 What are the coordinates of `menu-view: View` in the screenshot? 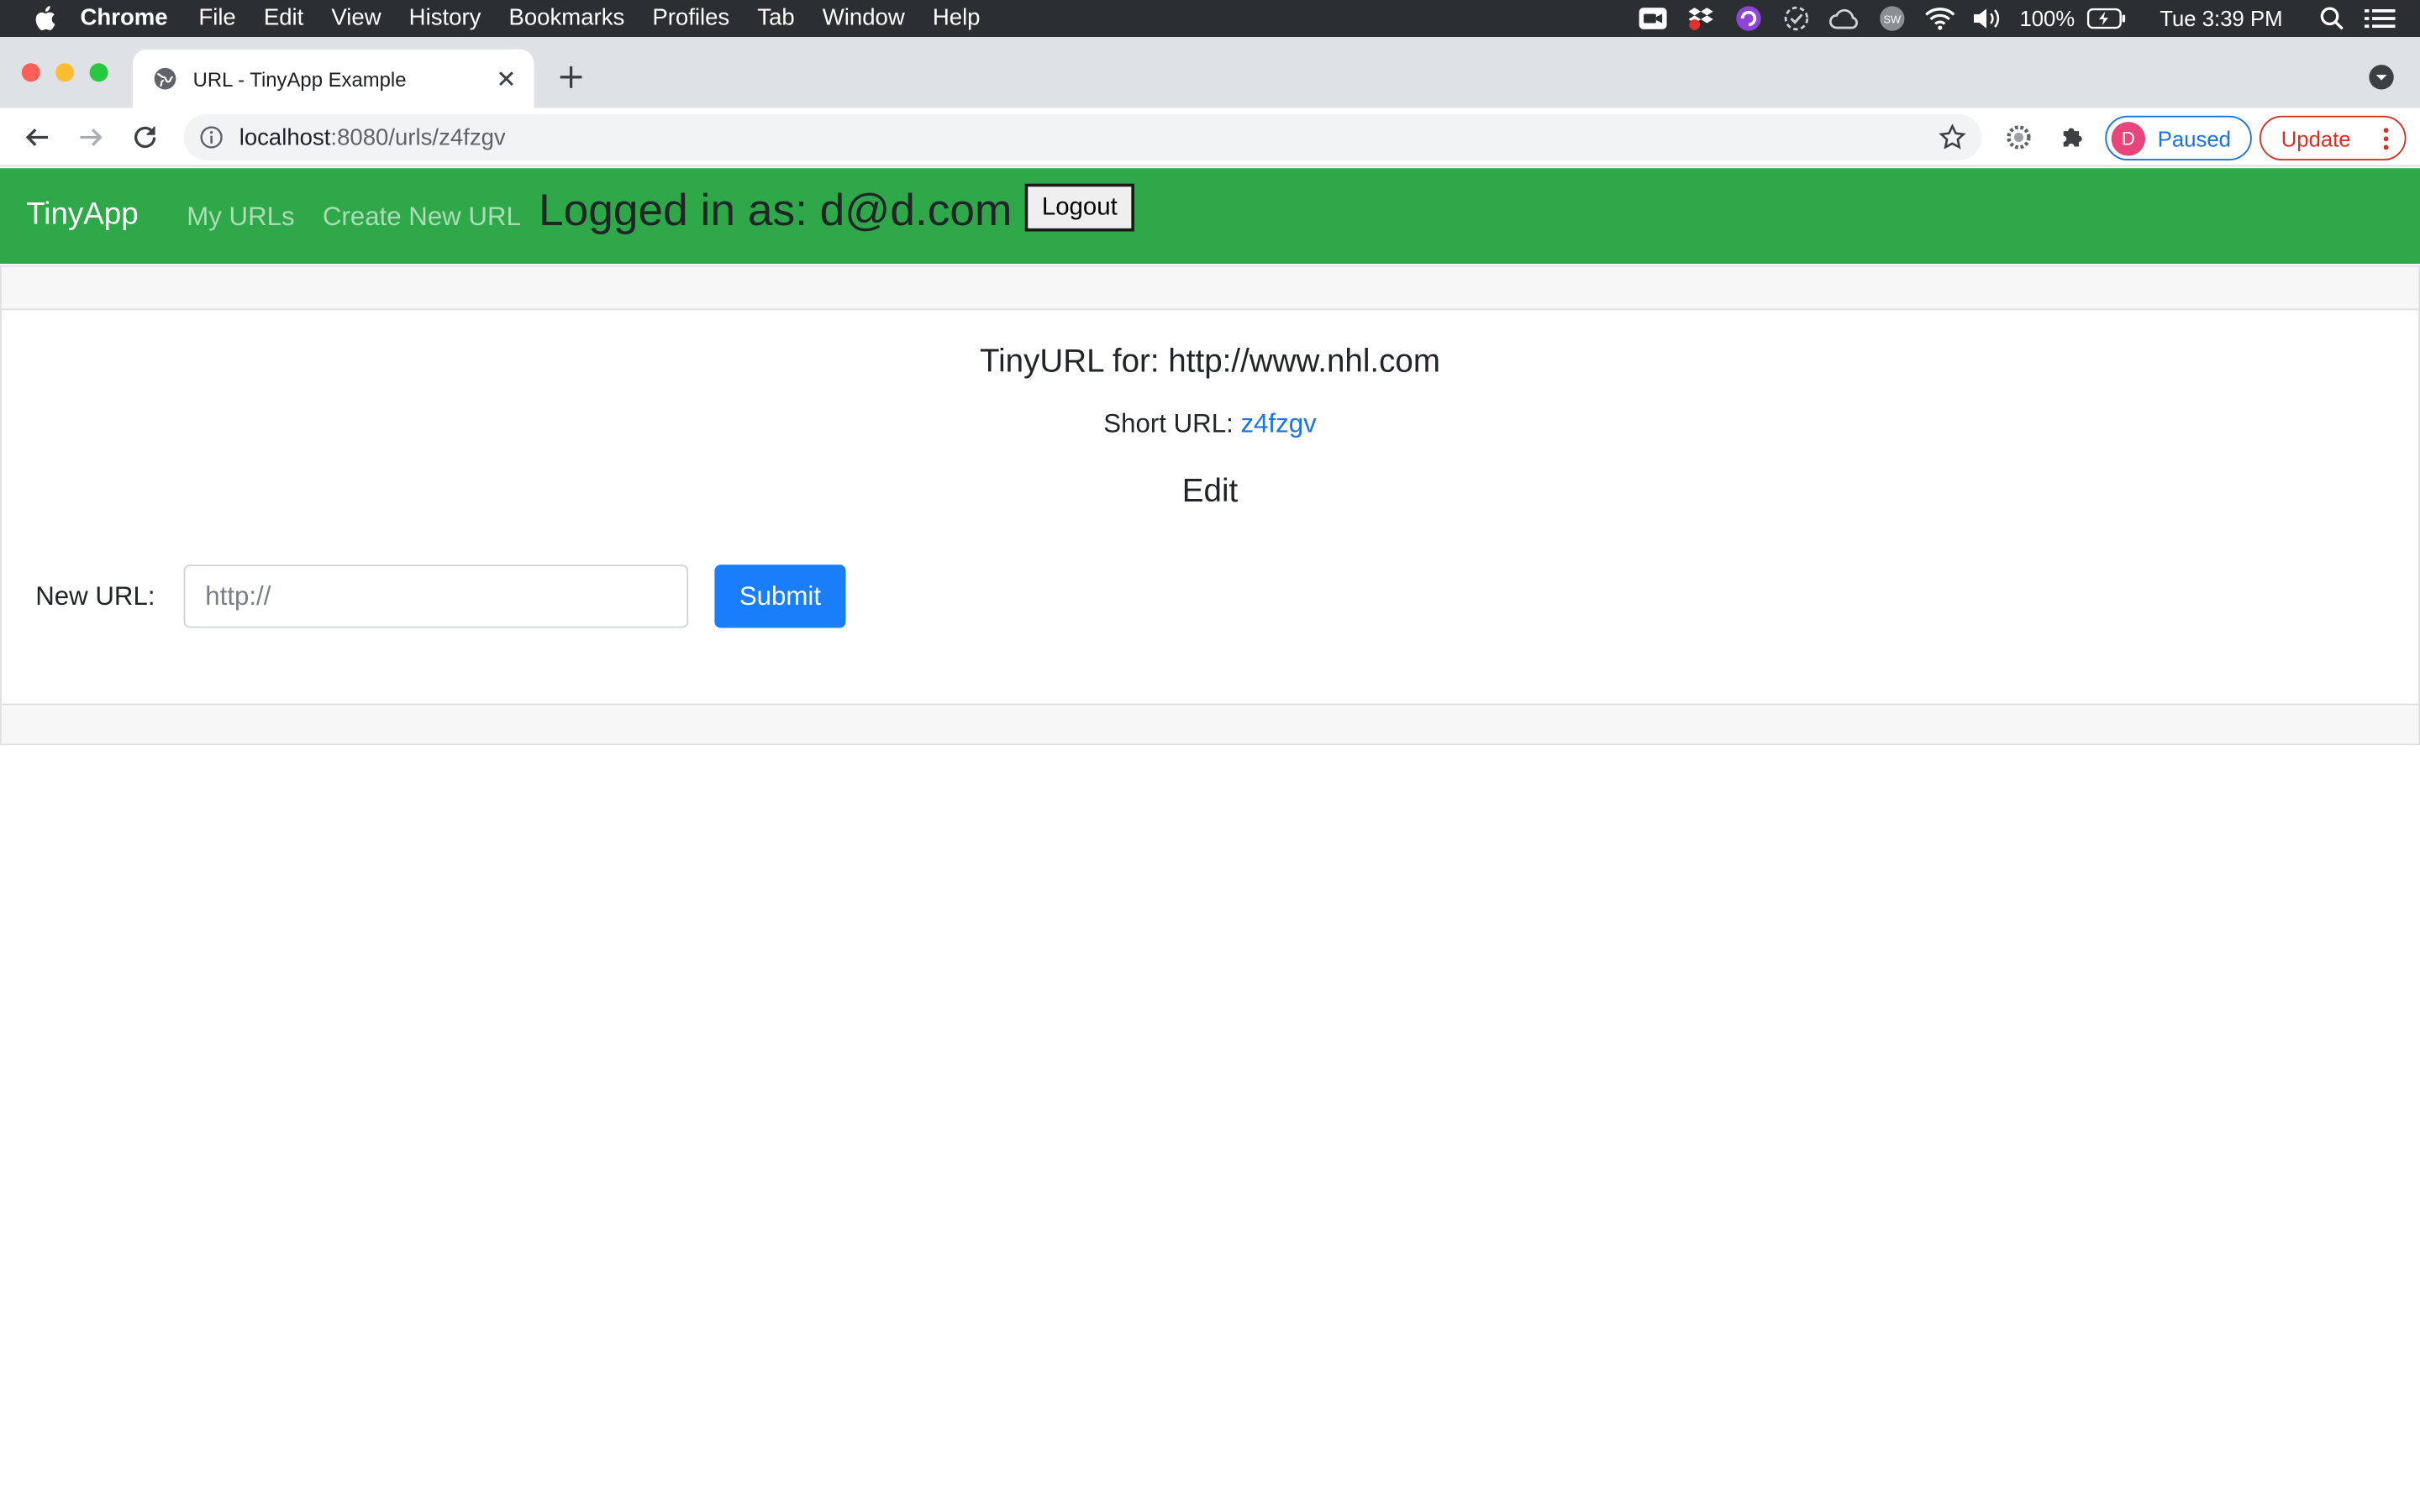 It's located at (356, 18).